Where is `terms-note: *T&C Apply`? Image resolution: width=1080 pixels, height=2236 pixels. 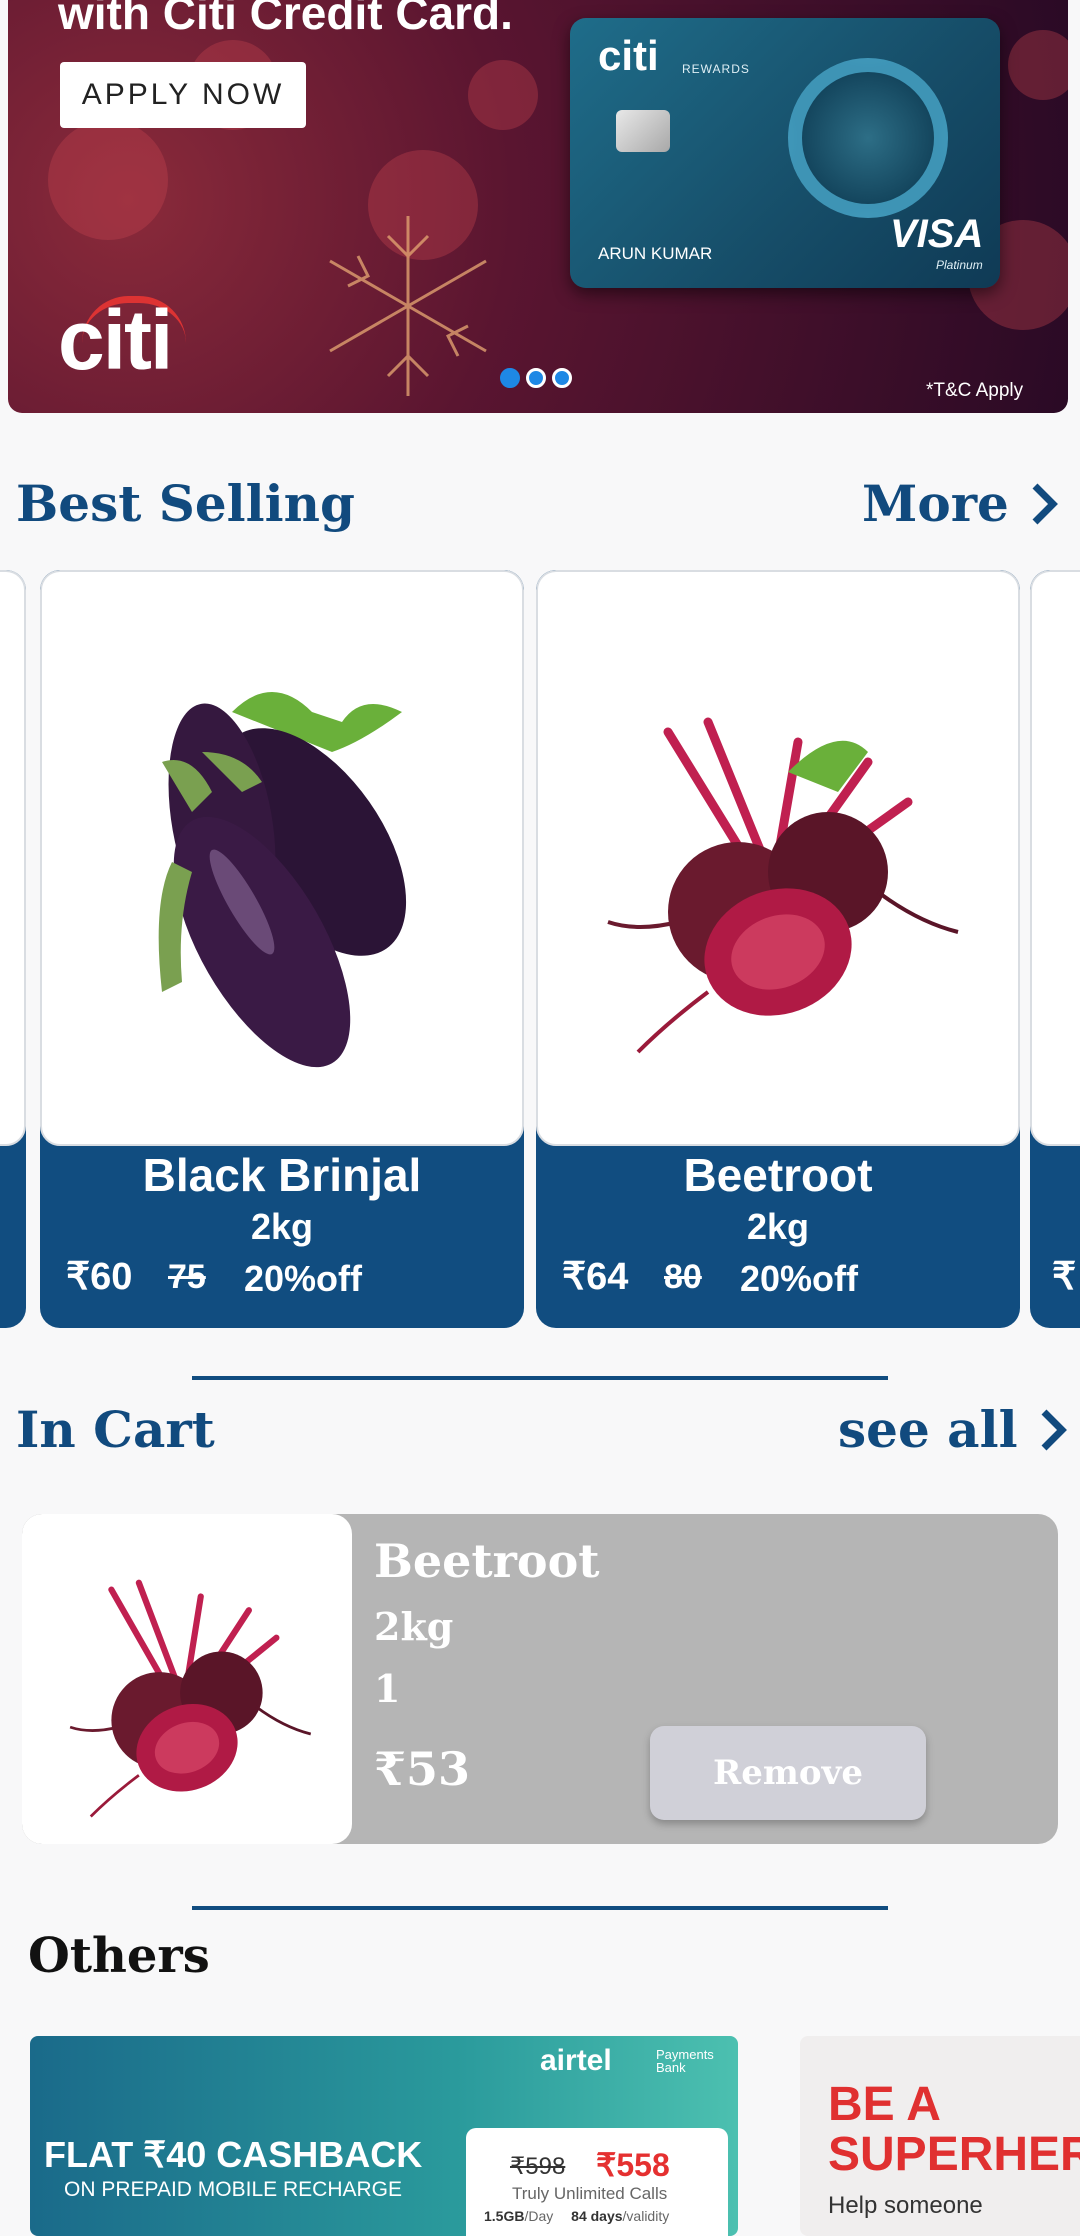
terms-note: *T&C Apply is located at coordinates (975, 390).